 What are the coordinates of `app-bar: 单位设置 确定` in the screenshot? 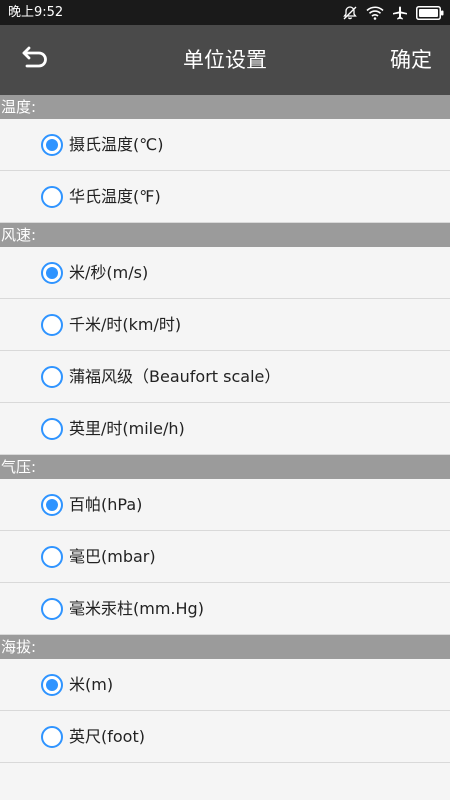 It's located at (225, 60).